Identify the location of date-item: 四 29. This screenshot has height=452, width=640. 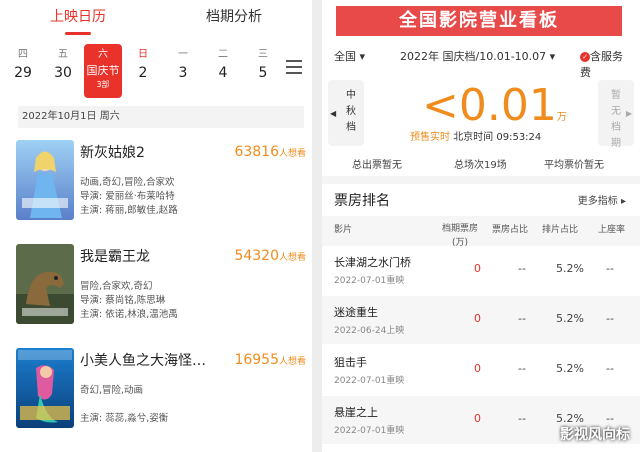
(23, 71).